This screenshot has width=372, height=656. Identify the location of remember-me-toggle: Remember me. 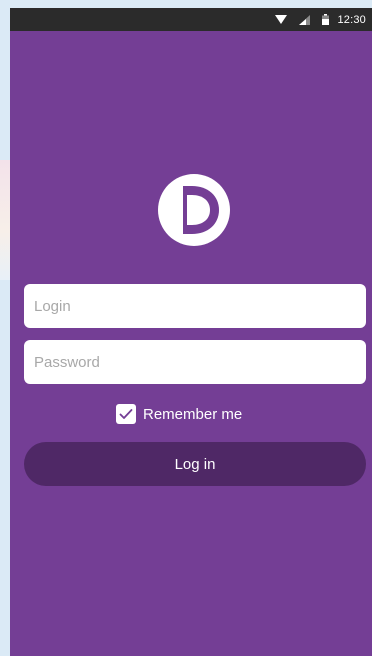
(179, 414).